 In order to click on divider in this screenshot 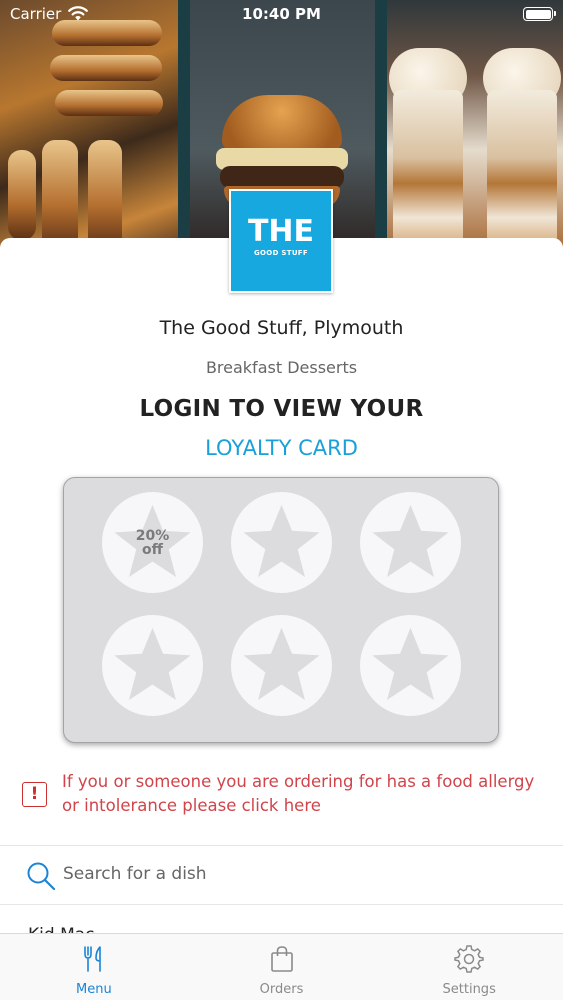, I will do `click(281, 904)`.